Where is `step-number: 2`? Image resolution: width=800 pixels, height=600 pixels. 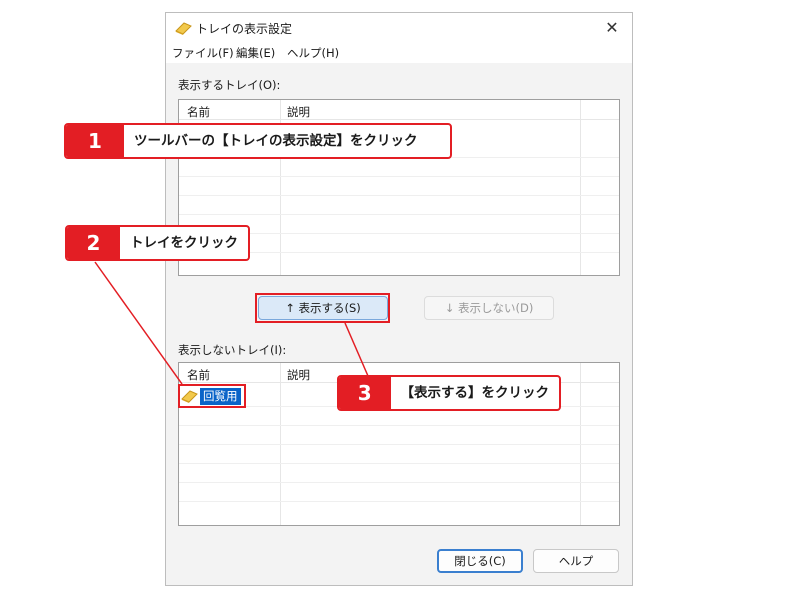 step-number: 2 is located at coordinates (93, 243).